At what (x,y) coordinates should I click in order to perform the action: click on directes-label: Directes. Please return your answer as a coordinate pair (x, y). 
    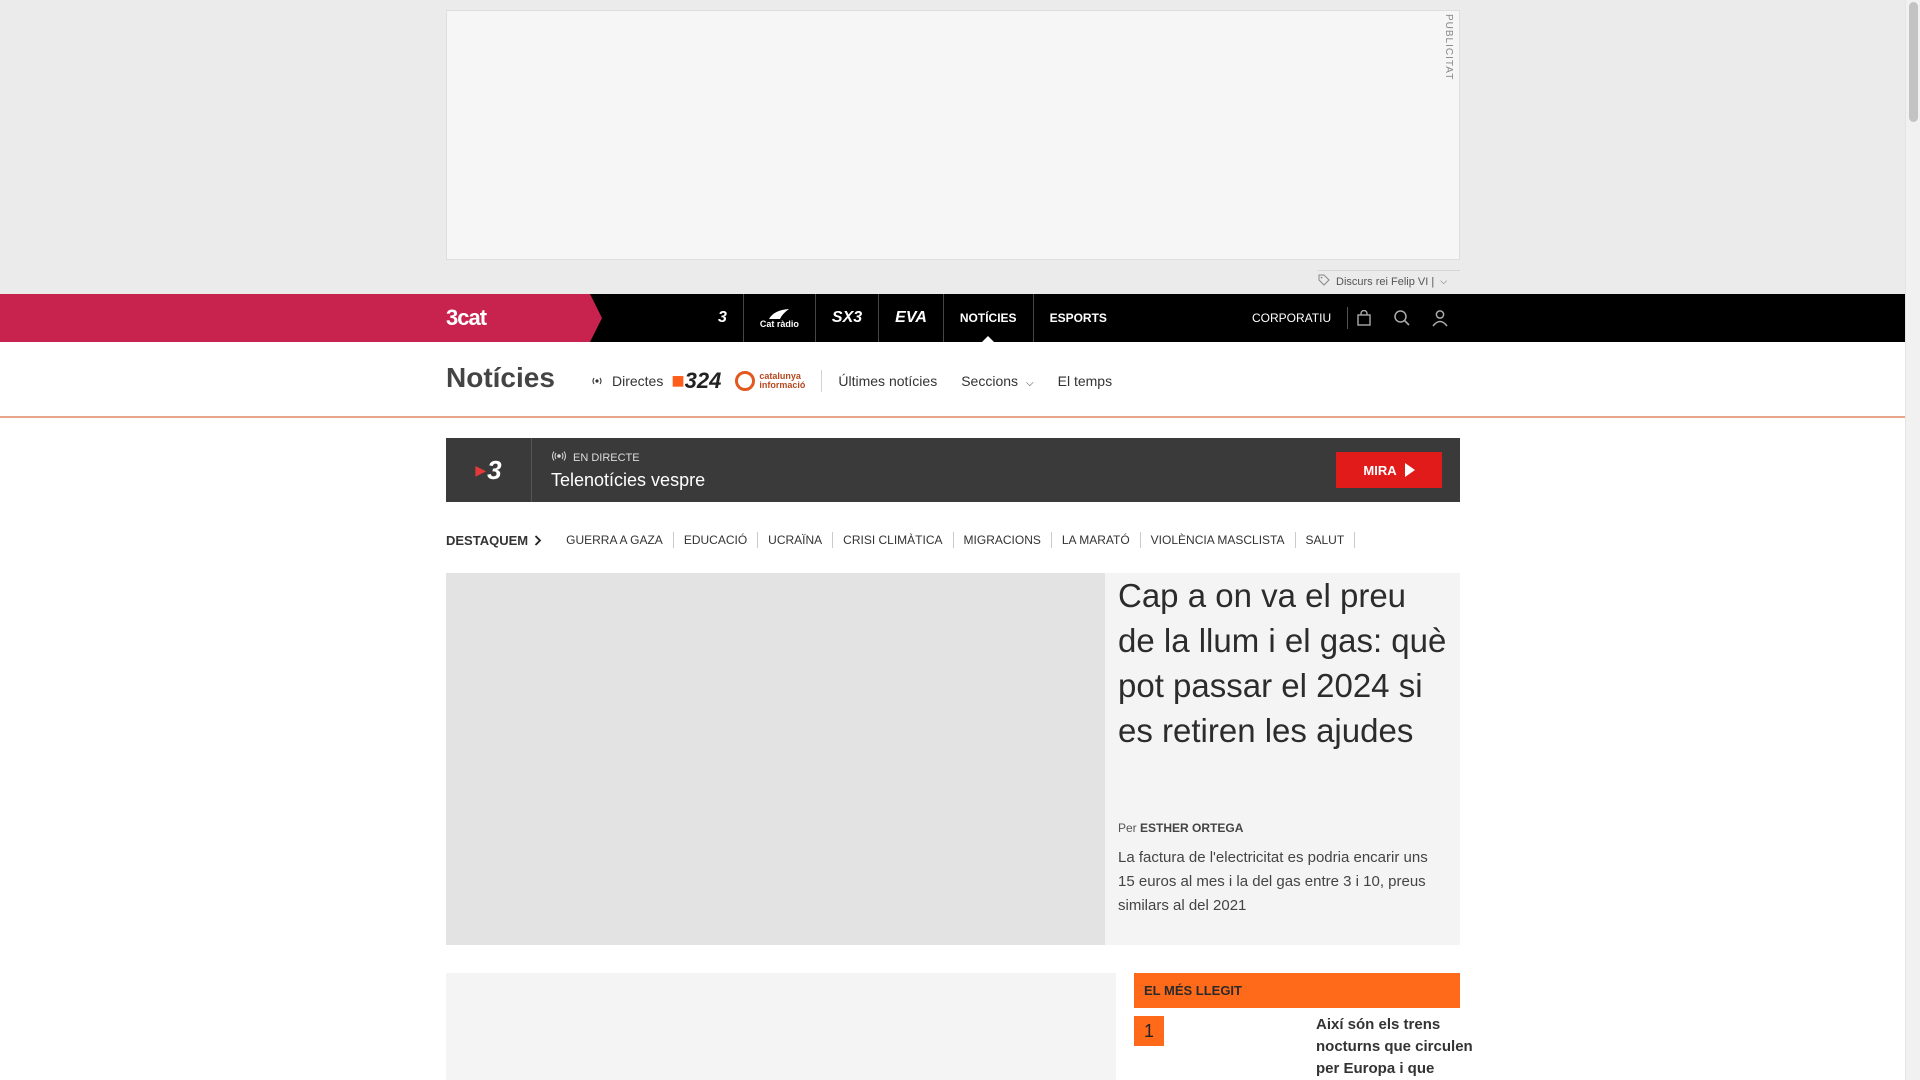
    Looking at the image, I should click on (638, 381).